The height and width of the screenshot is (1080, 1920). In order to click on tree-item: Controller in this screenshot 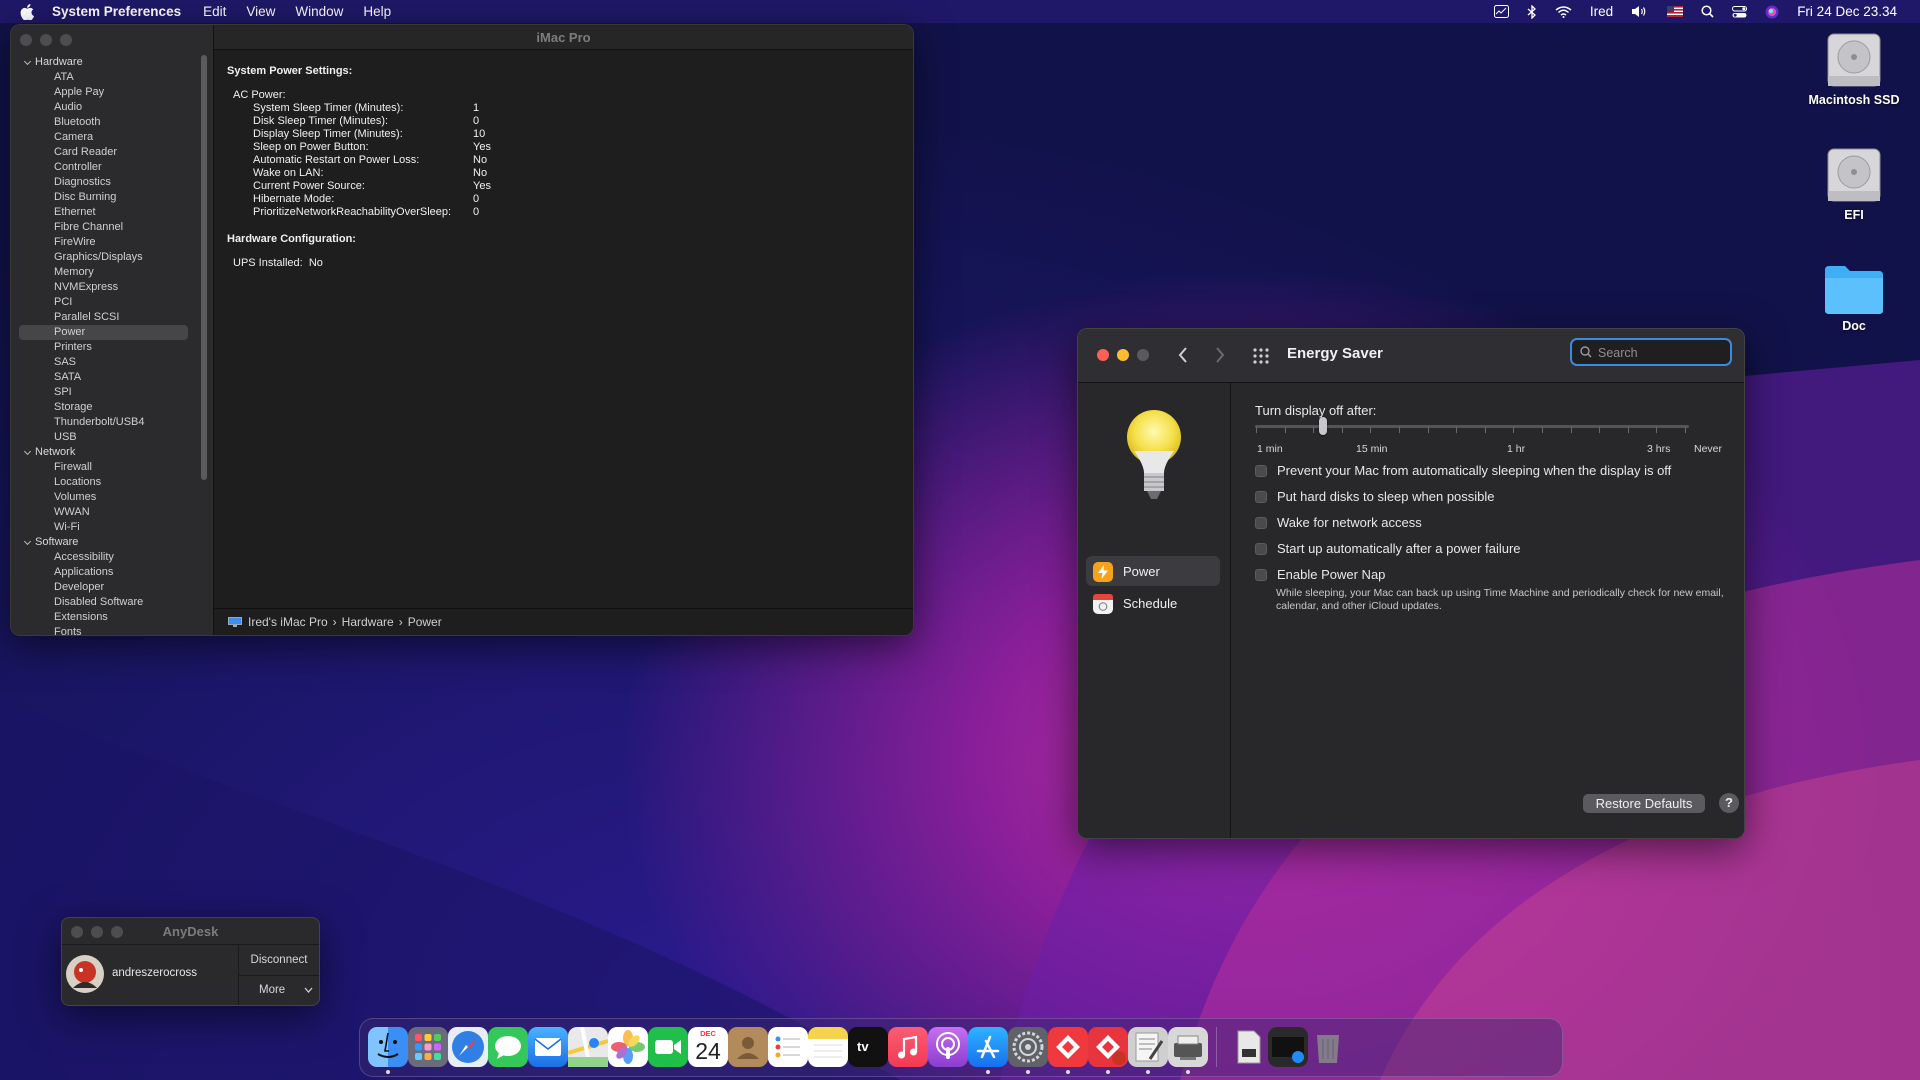, I will do `click(103, 167)`.